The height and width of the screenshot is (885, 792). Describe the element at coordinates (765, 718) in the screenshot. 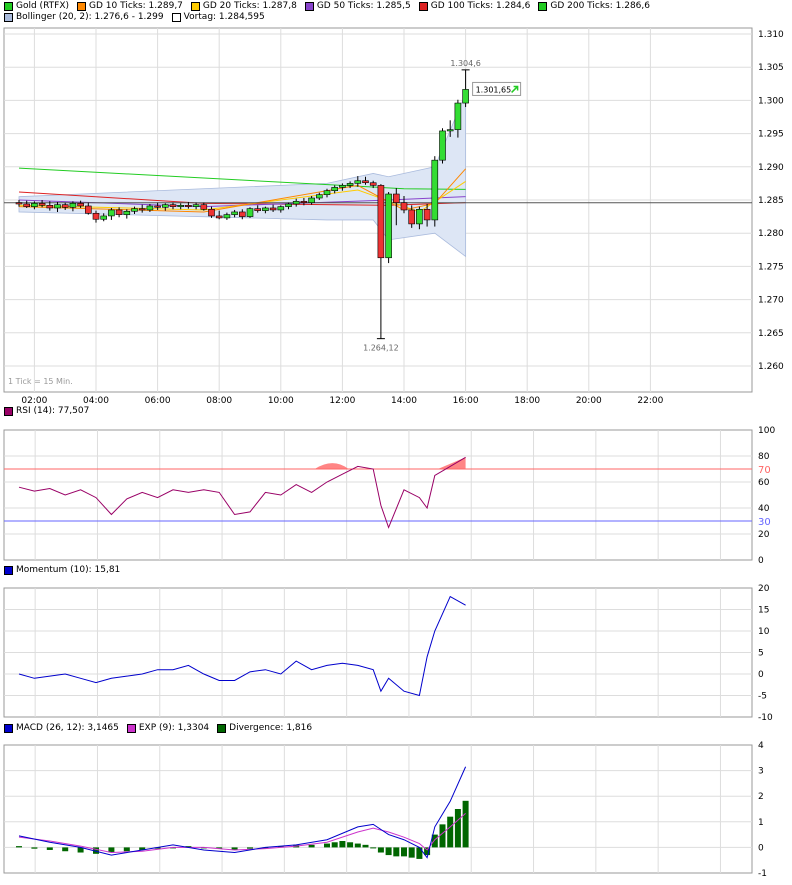

I see `momentum-y-tick: -10` at that location.